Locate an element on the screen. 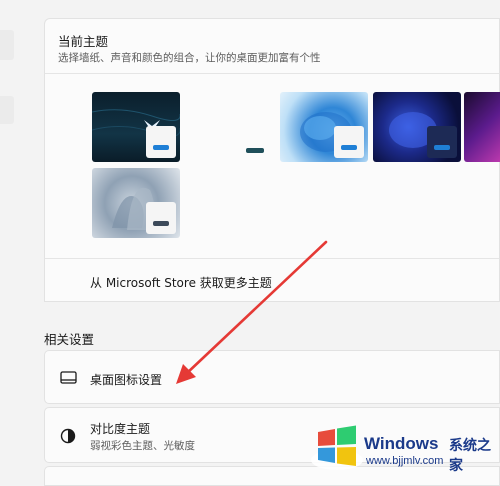 This screenshot has height=486, width=500. contrast-icon is located at coordinates (68, 436).